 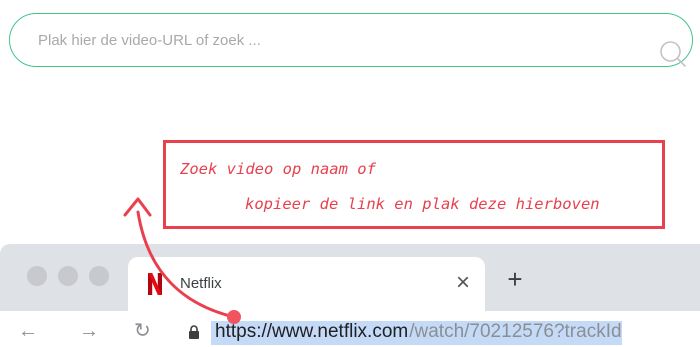 What do you see at coordinates (333, 40) in the screenshot?
I see `search-input` at bounding box center [333, 40].